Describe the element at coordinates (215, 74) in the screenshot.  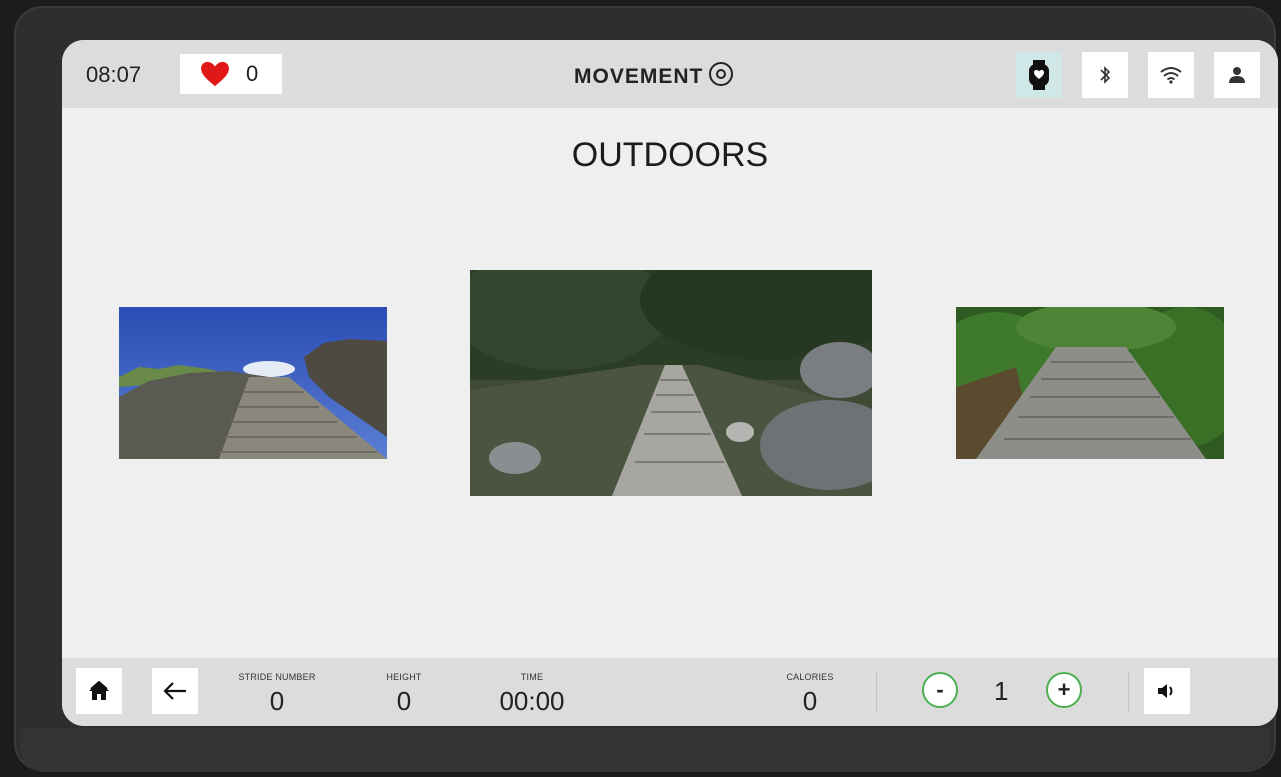
I see `heart-icon` at that location.